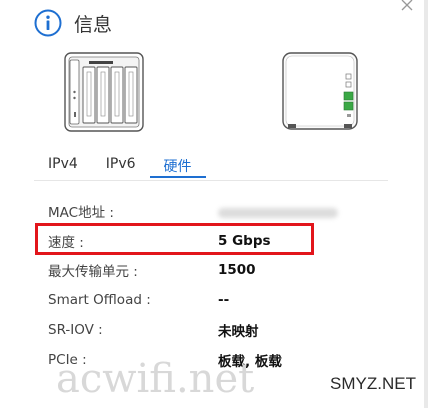  What do you see at coordinates (278, 212) in the screenshot?
I see `mac-address-value-redacted` at bounding box center [278, 212].